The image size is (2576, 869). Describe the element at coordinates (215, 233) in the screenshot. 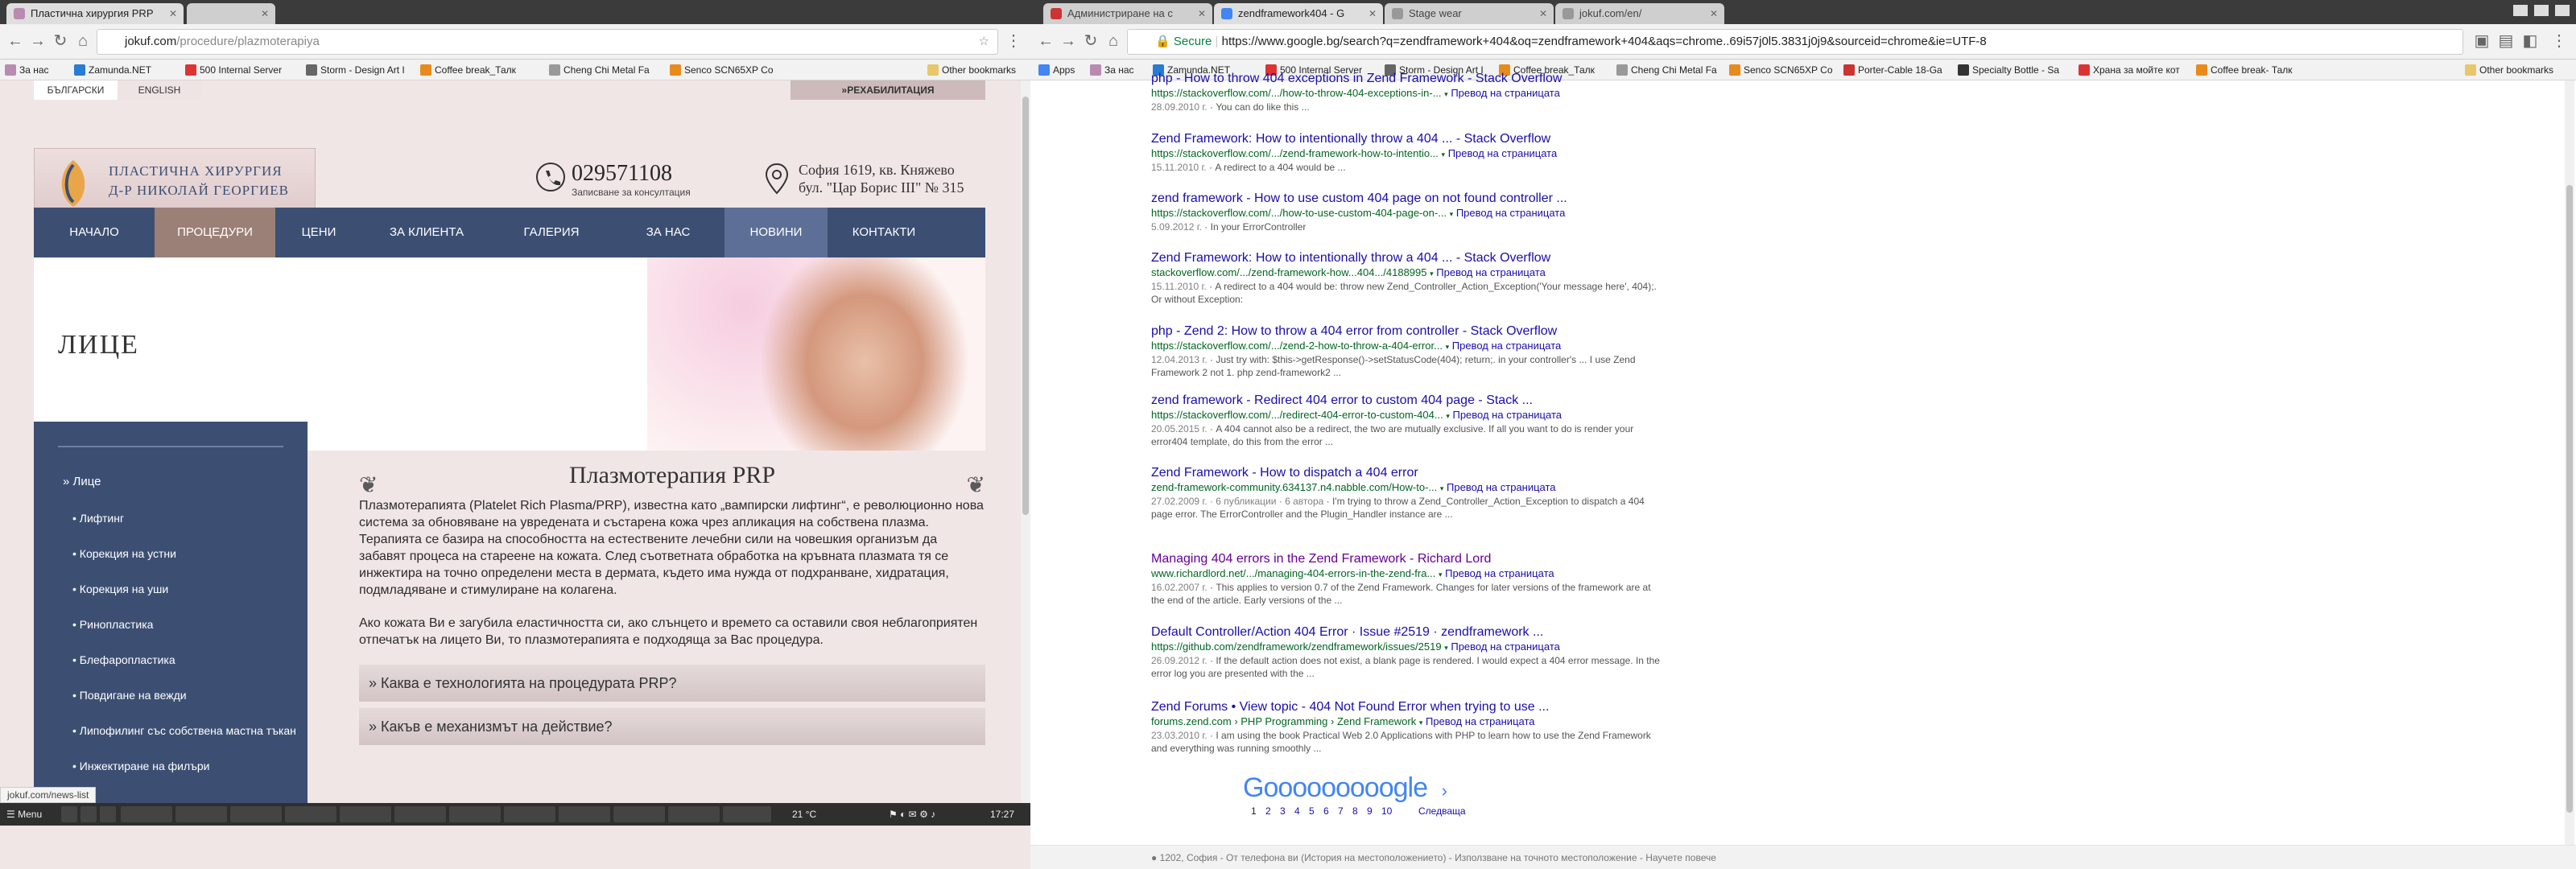

I see `menu-item-procedures: ПРОЦЕДУРИ` at that location.